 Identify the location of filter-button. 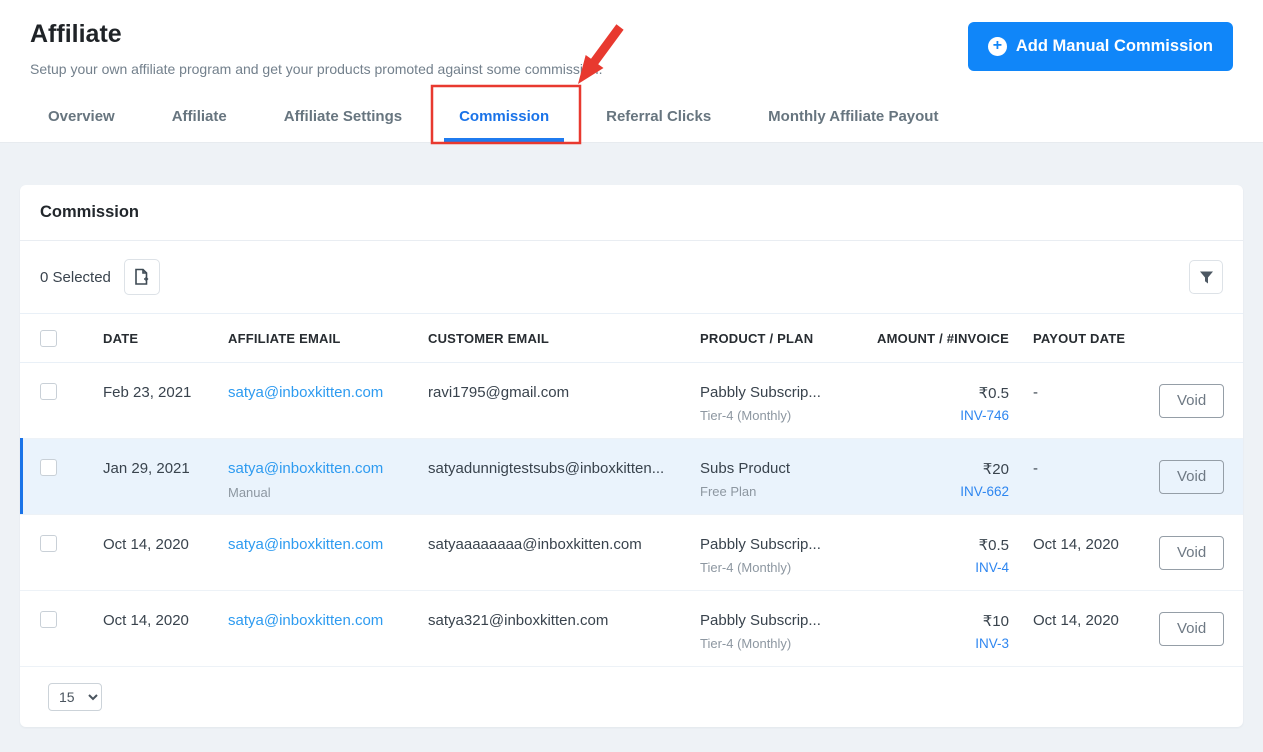
(1206, 277).